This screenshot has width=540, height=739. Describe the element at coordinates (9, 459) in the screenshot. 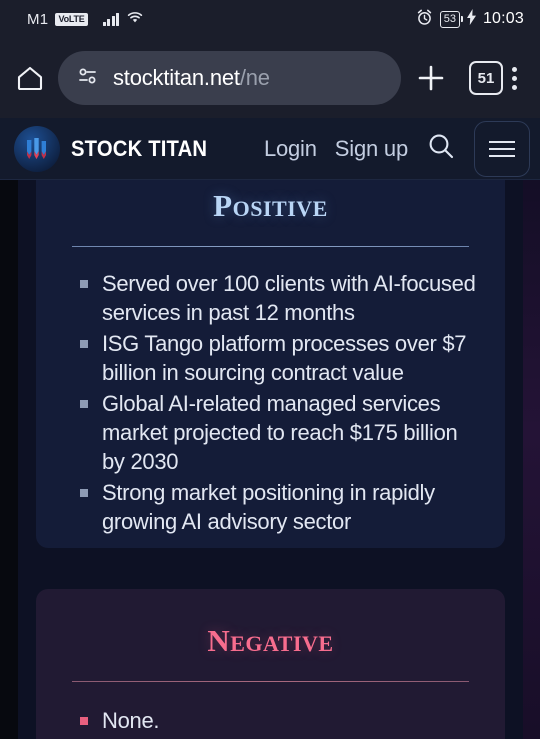

I see `left-edge-strip` at that location.